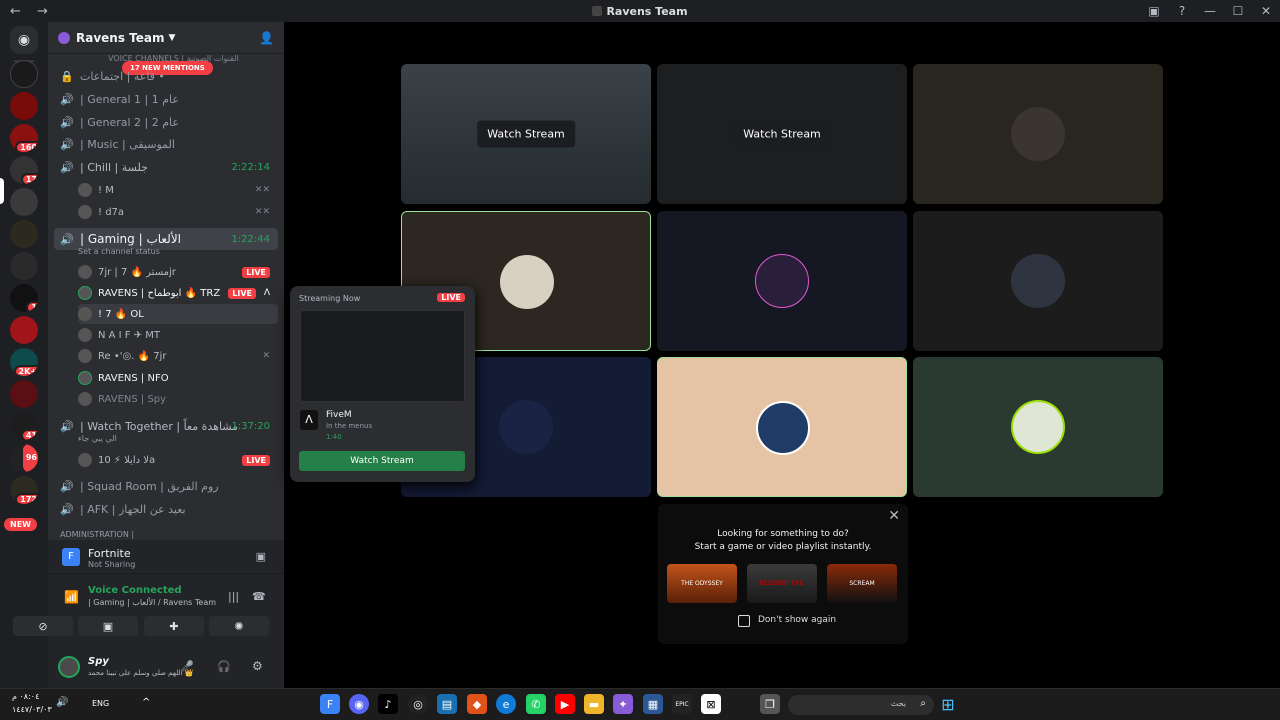  What do you see at coordinates (24, 138) in the screenshot?
I see `server-icon: 160` at bounding box center [24, 138].